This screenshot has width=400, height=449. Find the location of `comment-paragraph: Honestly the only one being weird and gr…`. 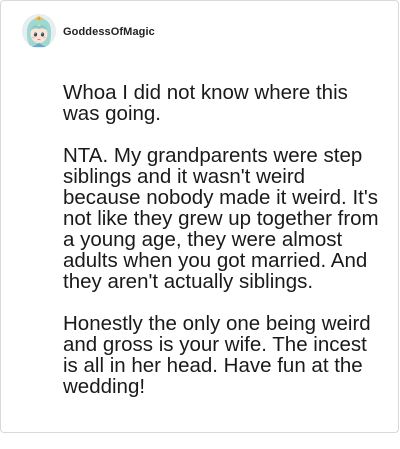

comment-paragraph: Honestly the only one being weird and gr… is located at coordinates (217, 355).